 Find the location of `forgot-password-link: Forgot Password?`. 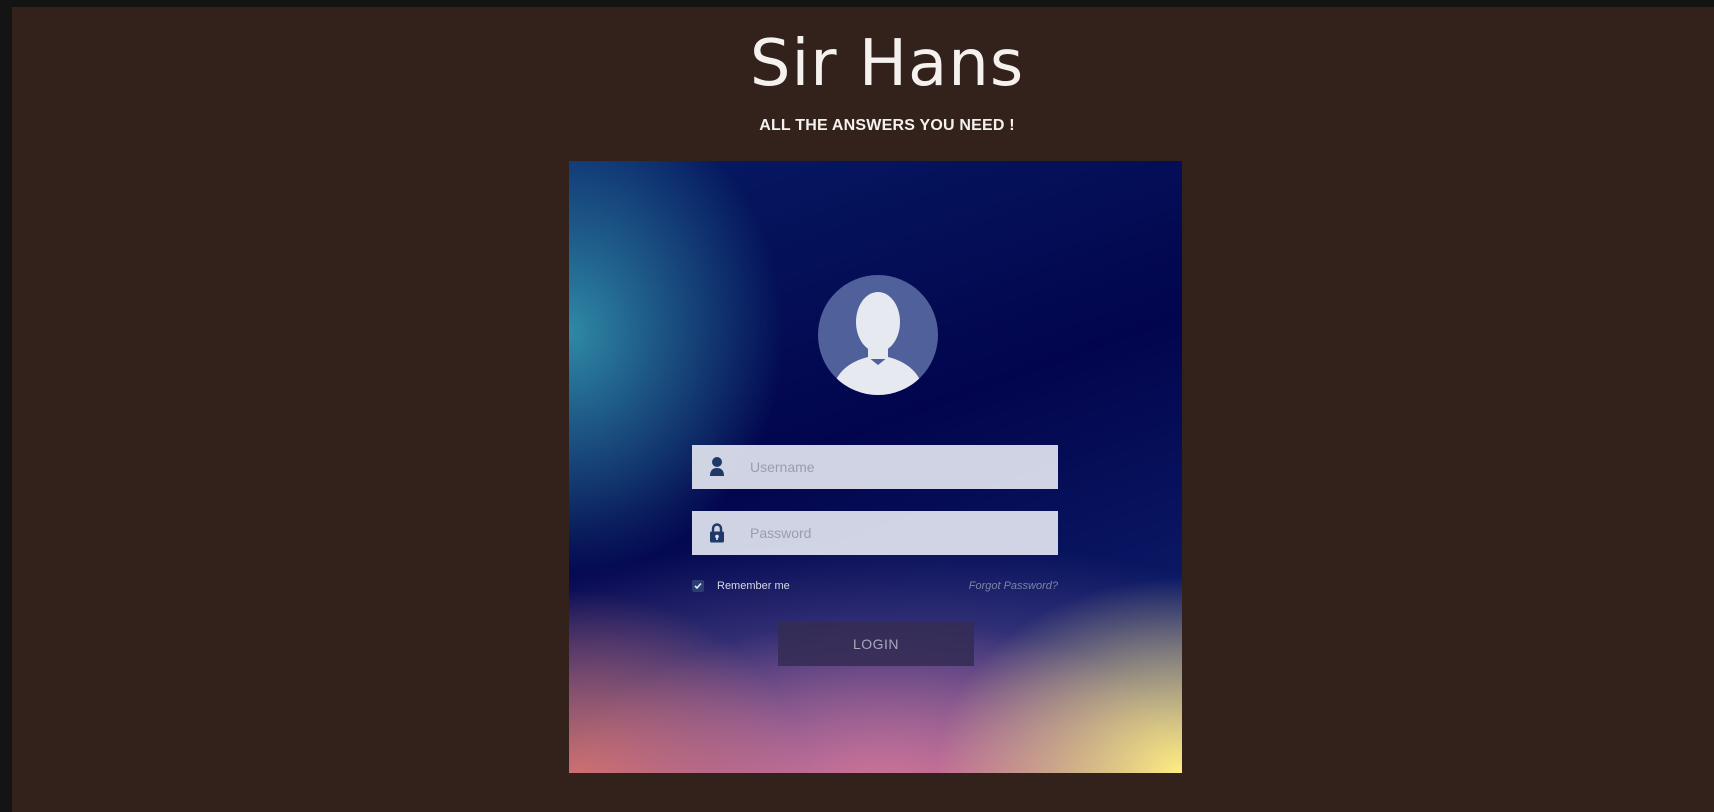

forgot-password-link: Forgot Password? is located at coordinates (1013, 586).